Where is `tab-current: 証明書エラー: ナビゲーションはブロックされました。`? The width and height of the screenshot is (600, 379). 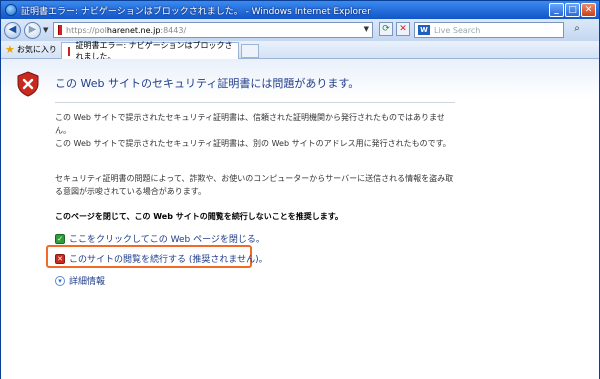 tab-current: 証明書エラー: ナビゲーションはブロックされました。 is located at coordinates (150, 51).